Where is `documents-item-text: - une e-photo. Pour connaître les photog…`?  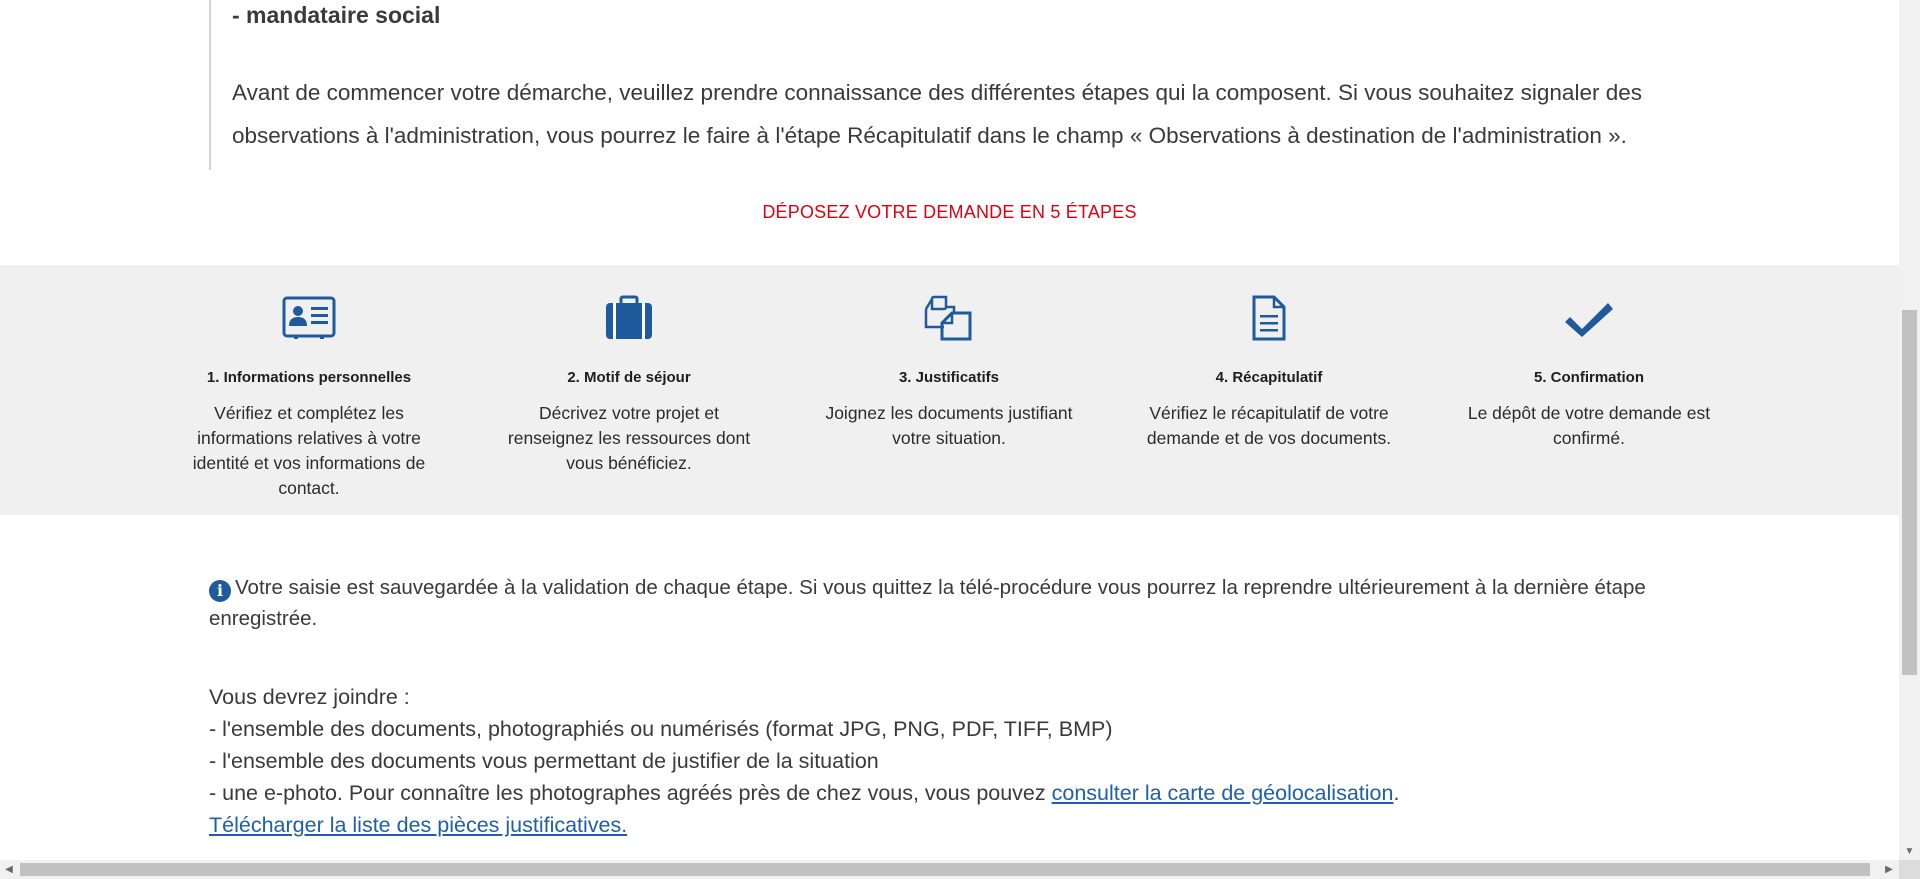
documents-item-text: - une e-photo. Pour connaître les photog… is located at coordinates (630, 793).